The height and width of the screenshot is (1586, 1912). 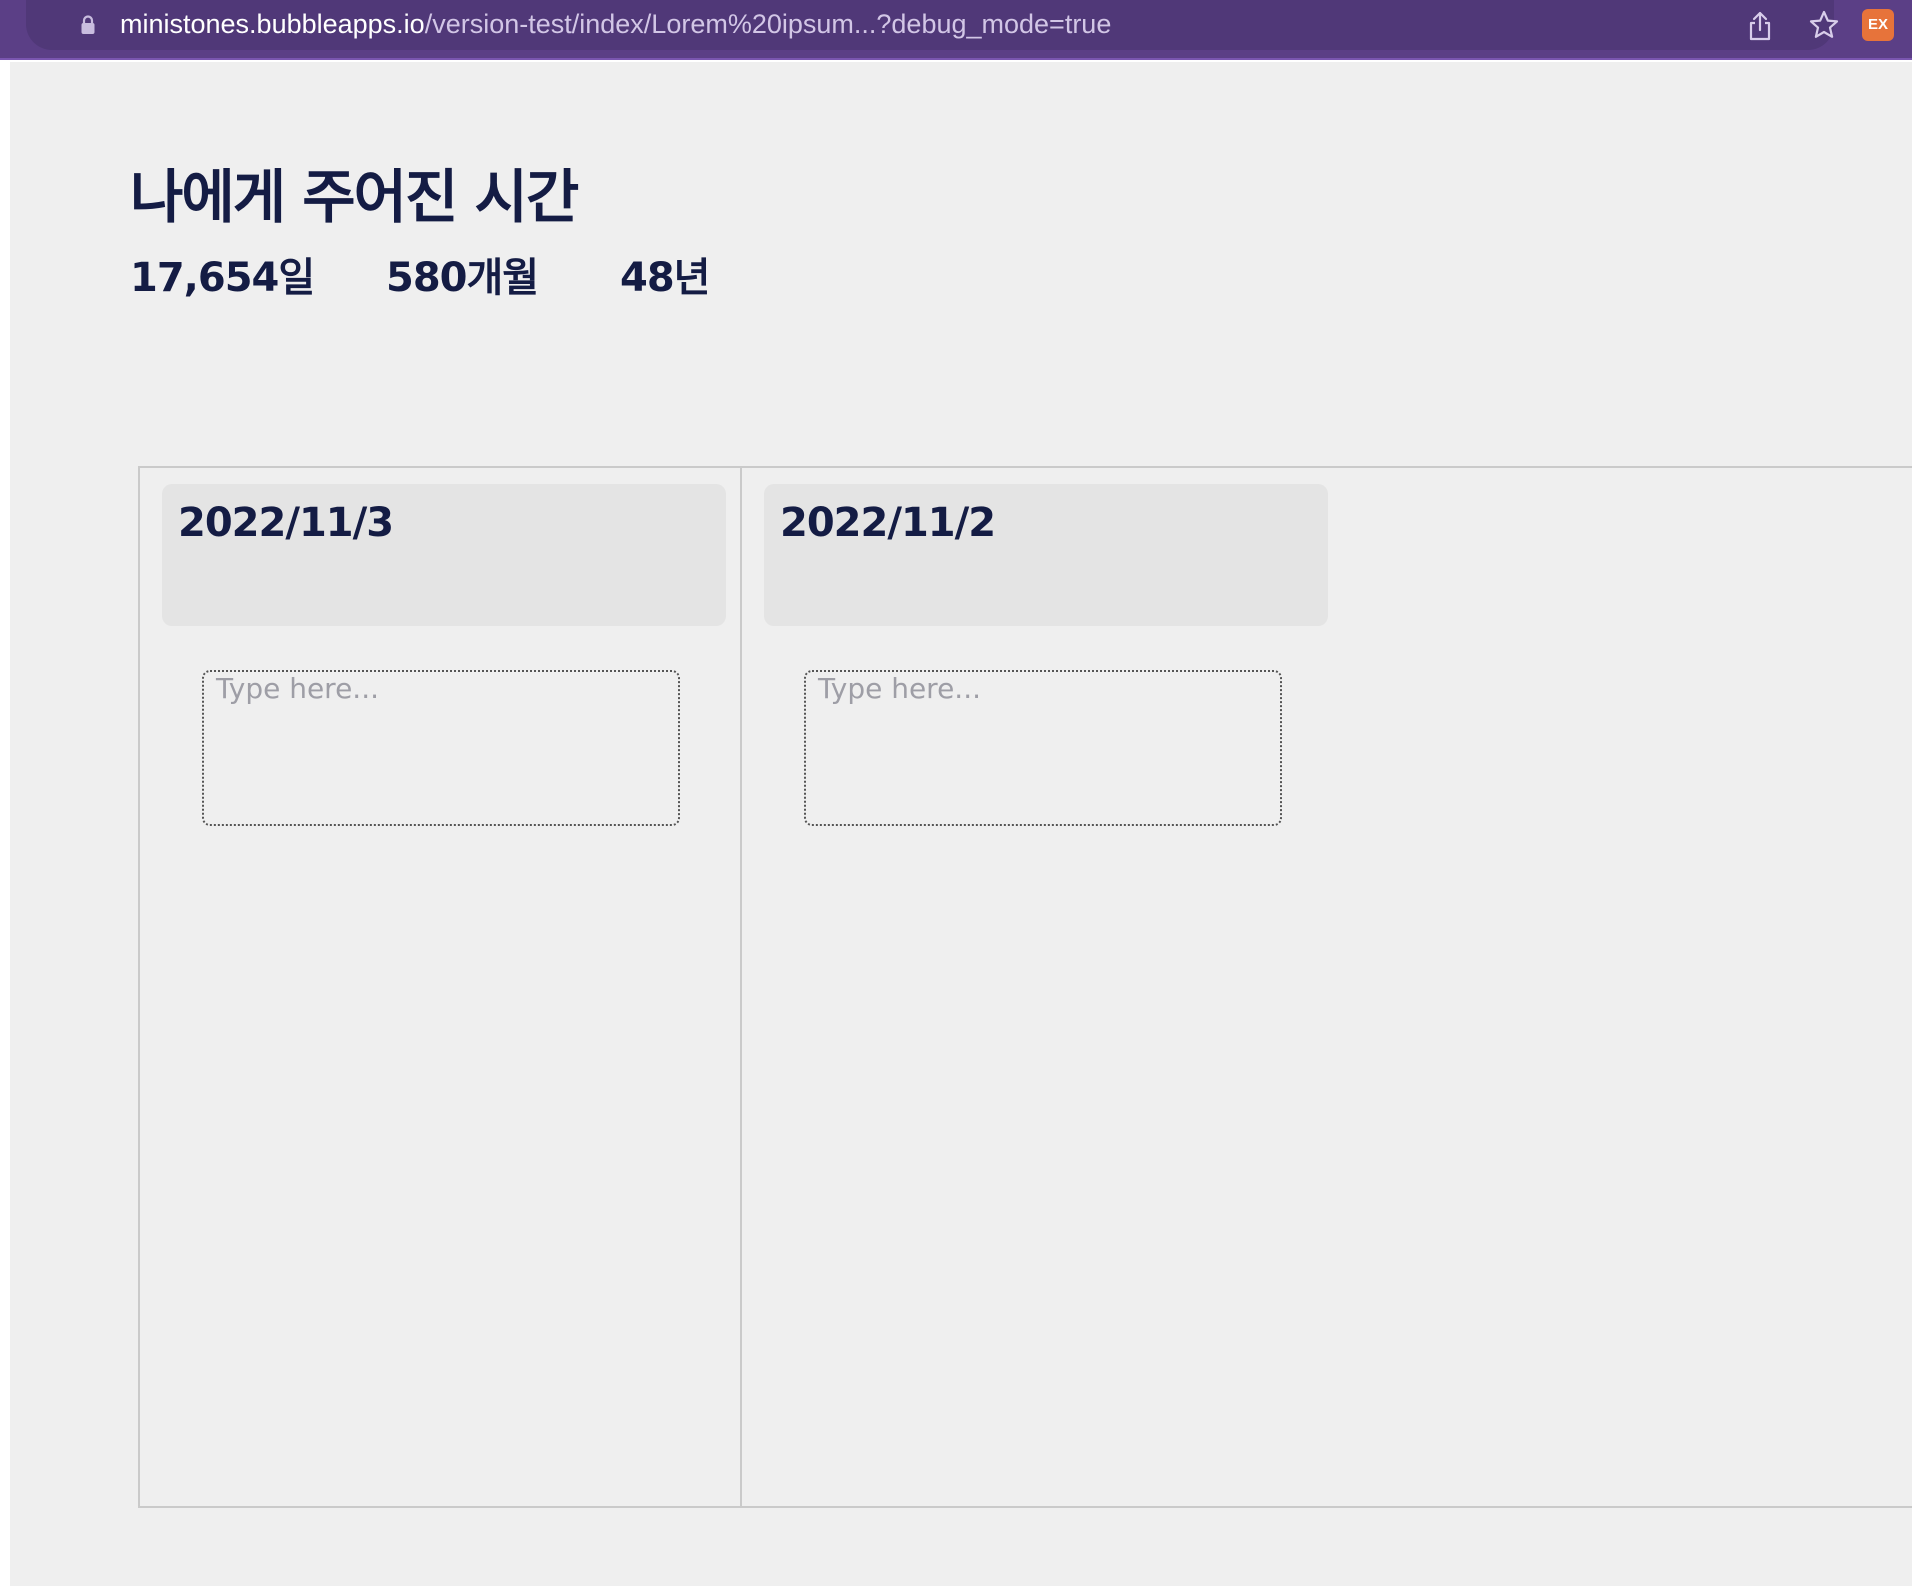 What do you see at coordinates (286, 523) in the screenshot?
I see `date-label: 2022/11/3` at bounding box center [286, 523].